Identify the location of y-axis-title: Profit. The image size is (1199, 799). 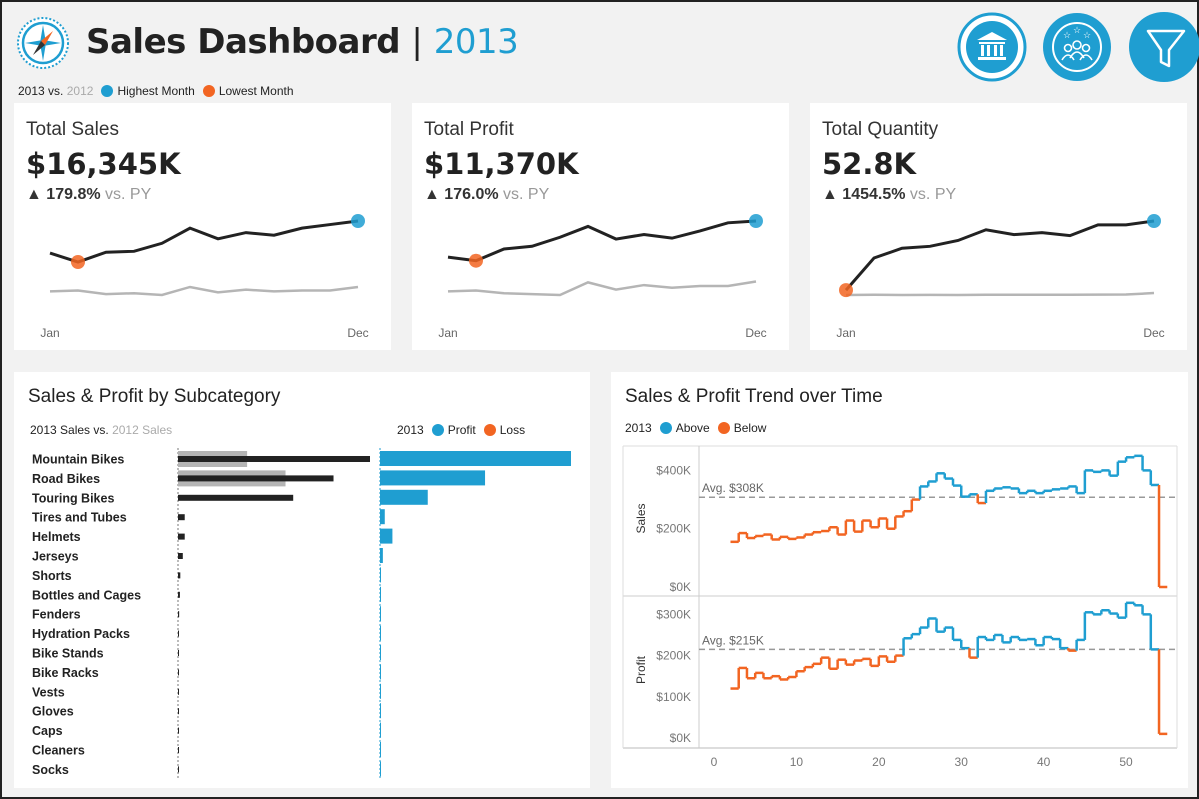
(641, 669).